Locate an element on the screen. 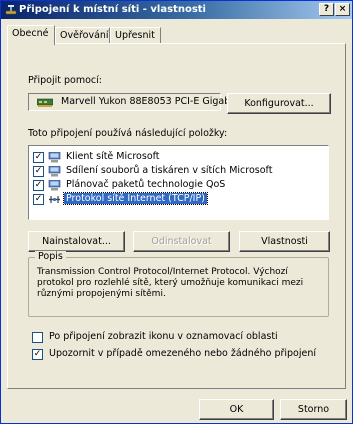  adapter-name: Marvell Yukon 88E8053 PCI-E Gigabi is located at coordinates (147, 101).